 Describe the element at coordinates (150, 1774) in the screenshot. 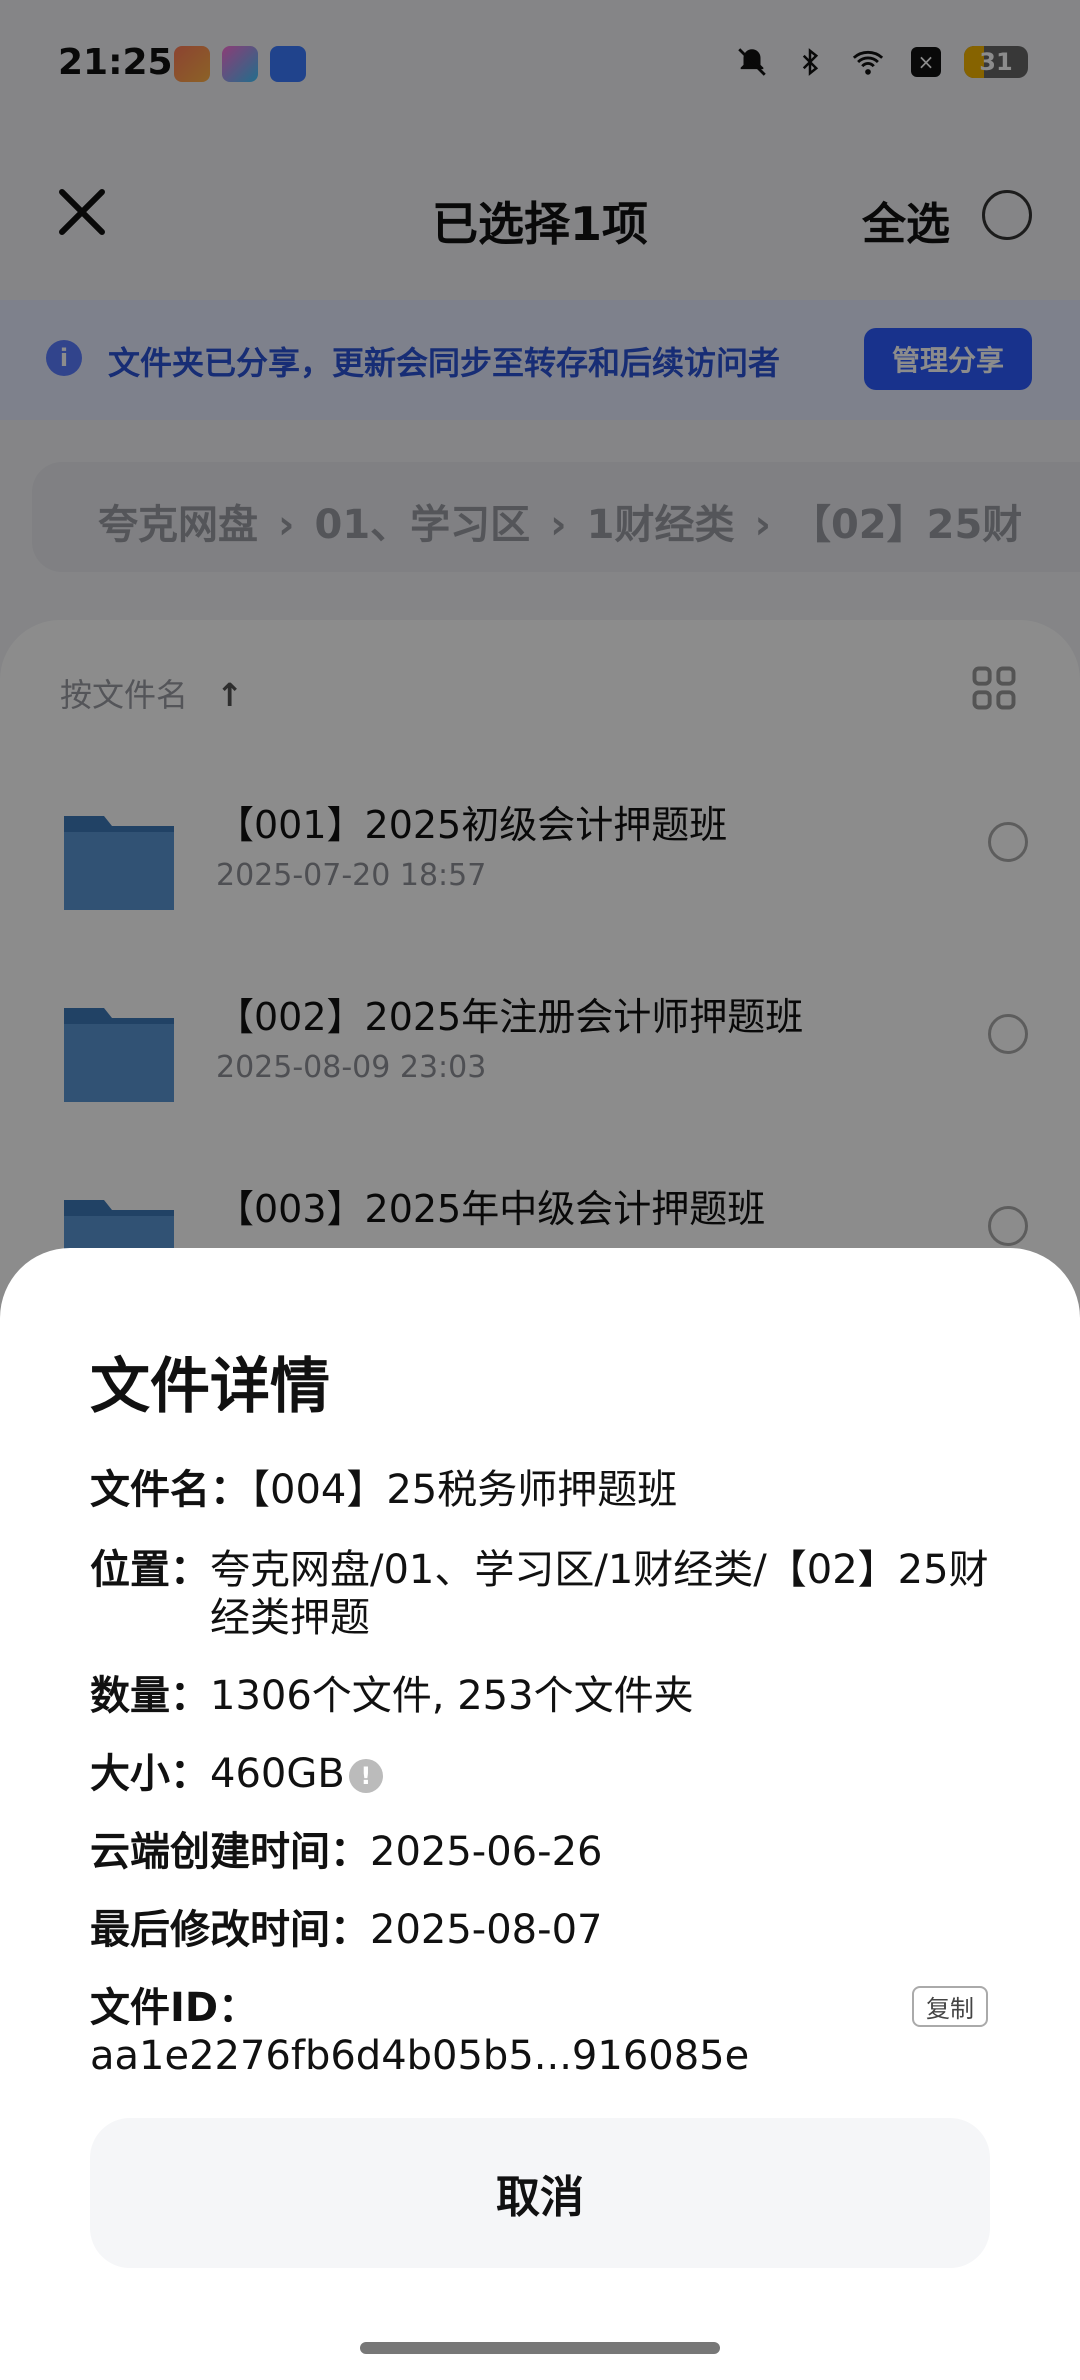

I see `detail-label: 大小：` at that location.